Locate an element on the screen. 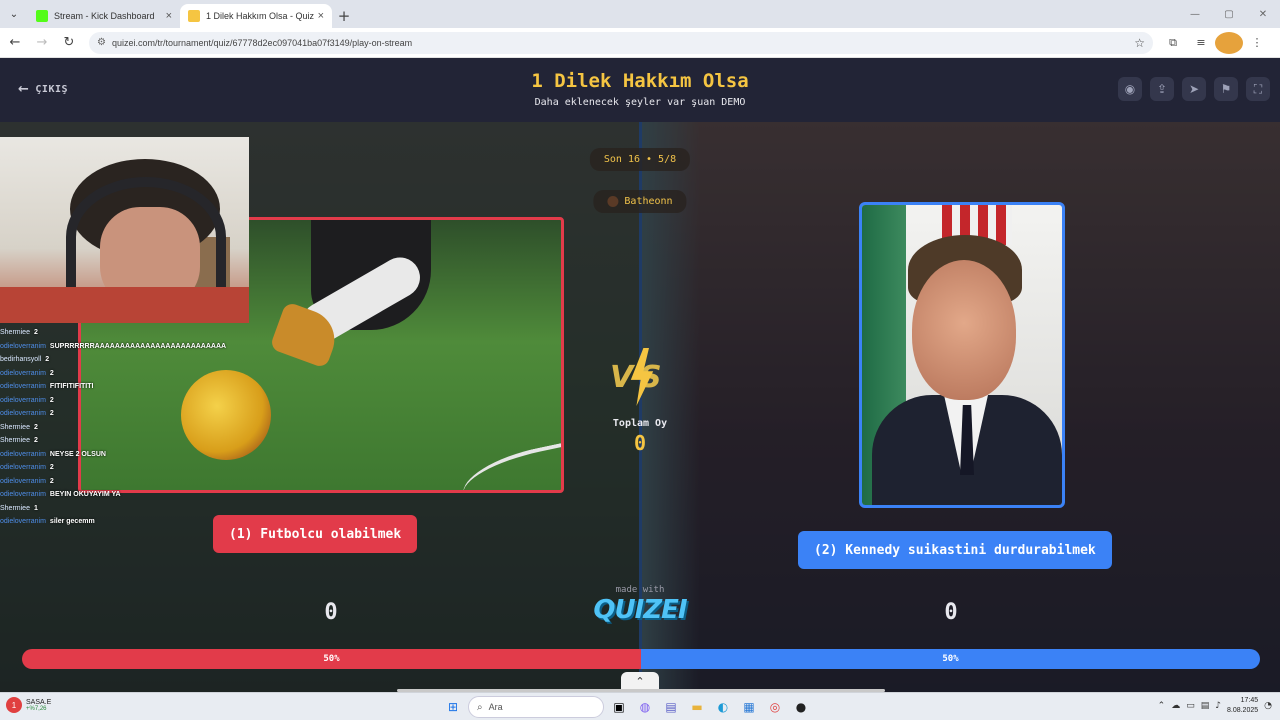  taskbar-search: ⌕ Ara is located at coordinates (536, 707).